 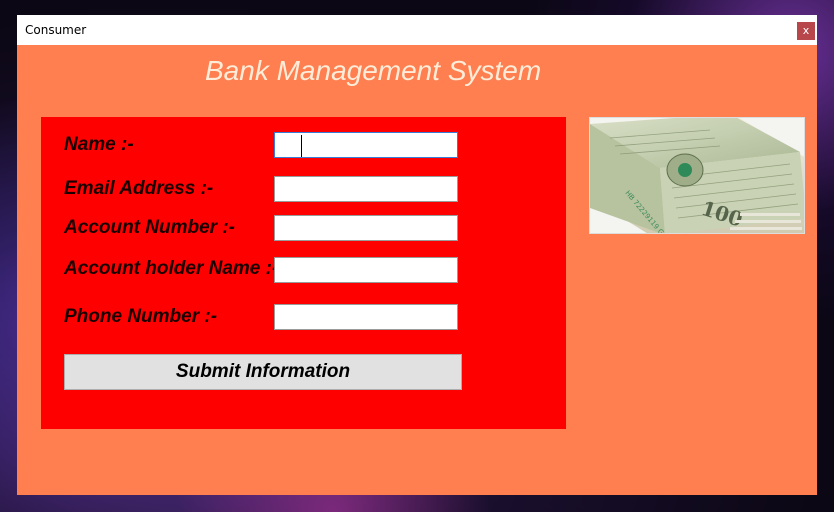 I want to click on app-heading: Bank Management System, so click(x=373, y=70).